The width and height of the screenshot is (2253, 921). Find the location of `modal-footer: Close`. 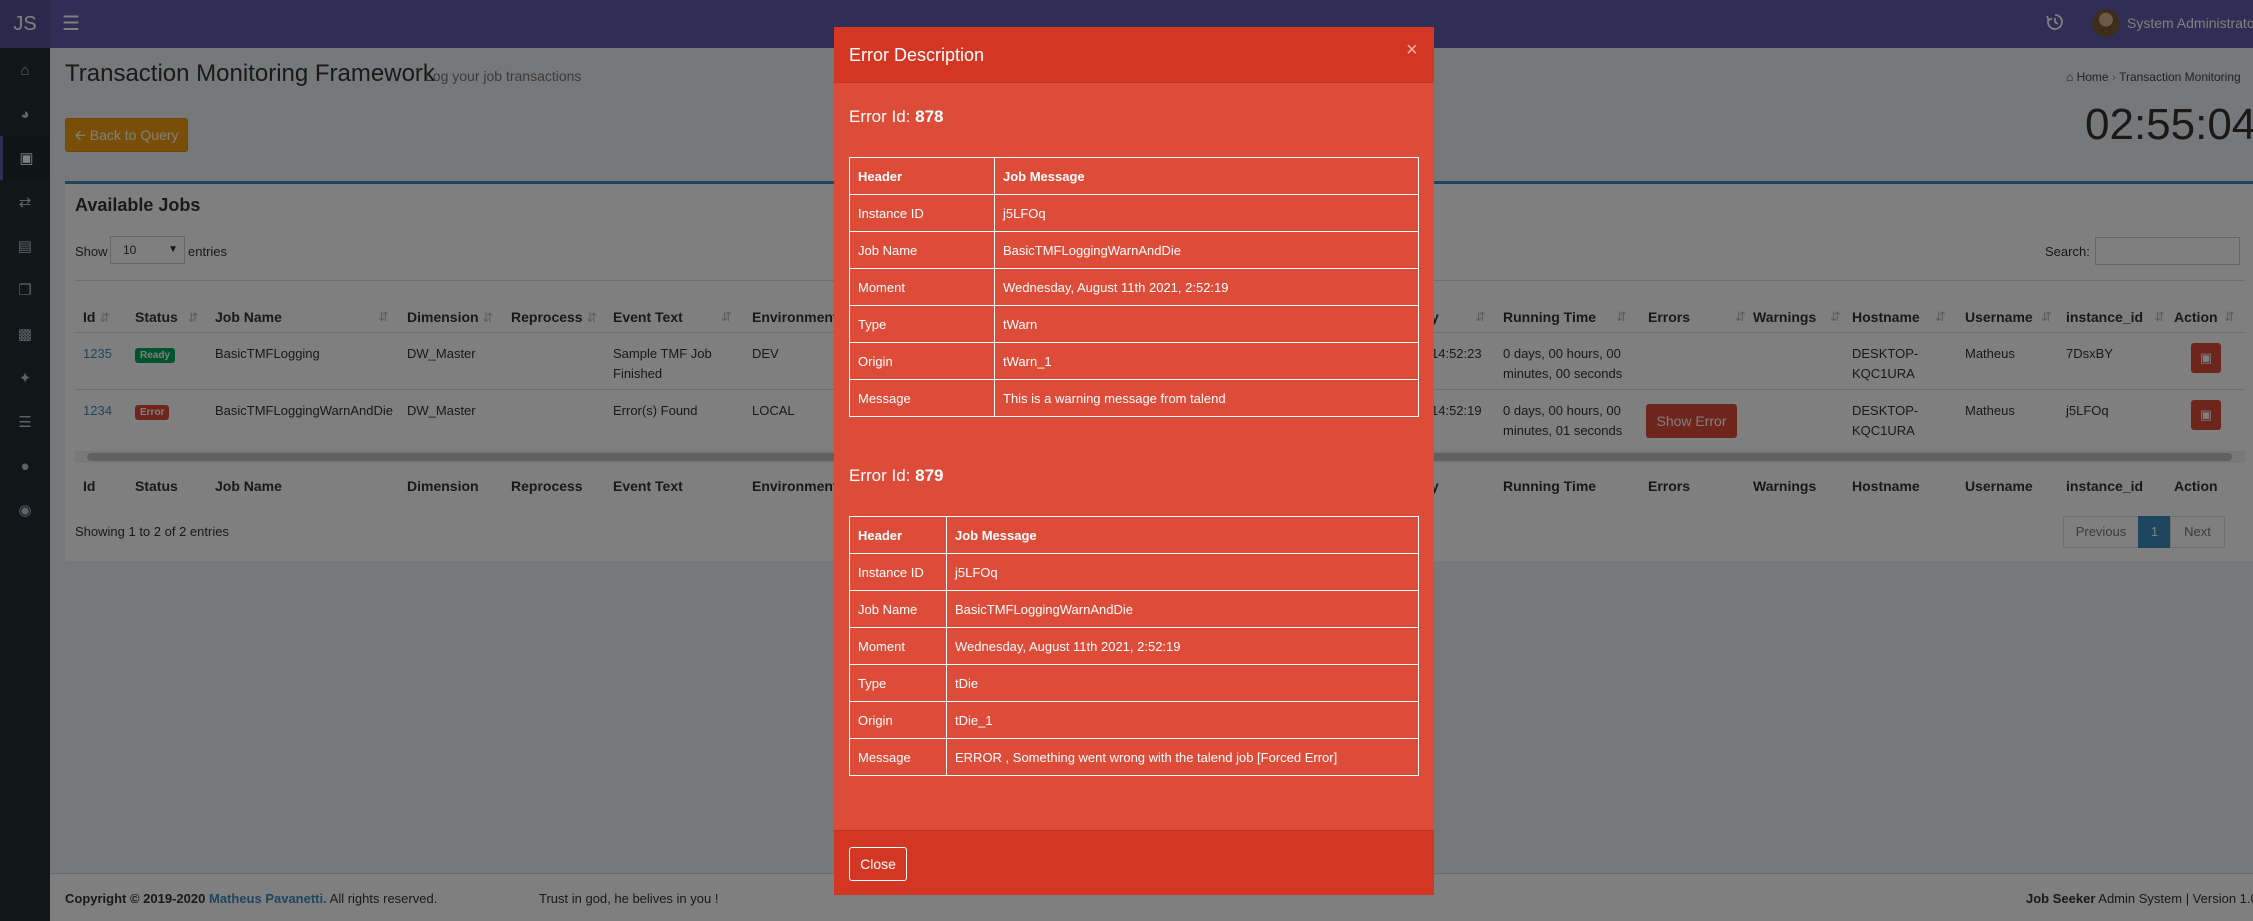

modal-footer: Close is located at coordinates (1134, 862).